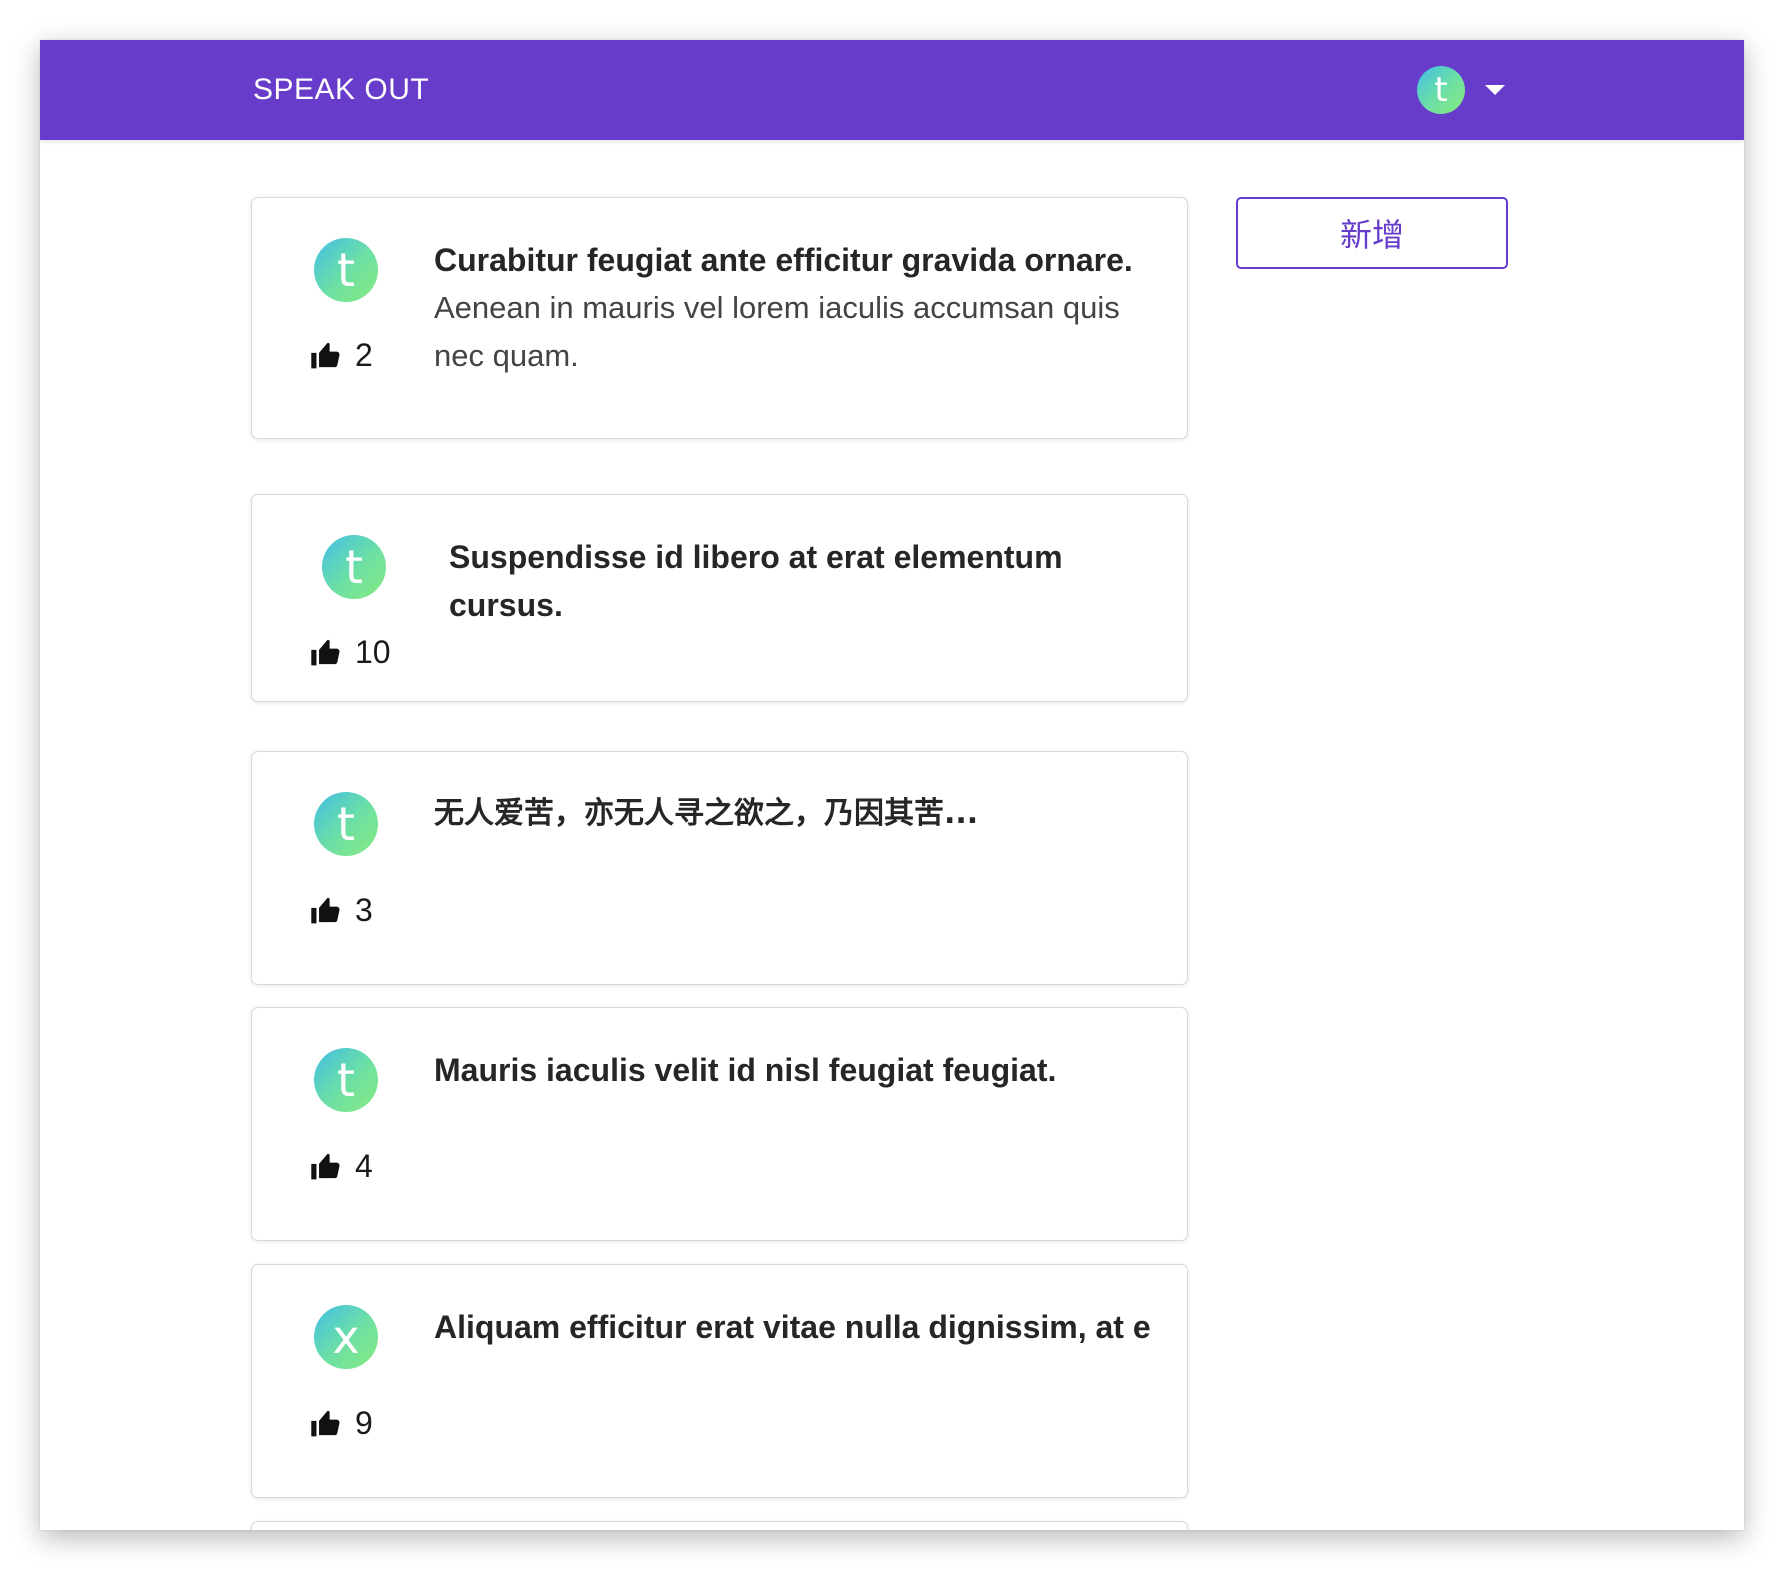 The image size is (1784, 1570). Describe the element at coordinates (341, 90) in the screenshot. I see `brand-title: SPEAK OUT` at that location.